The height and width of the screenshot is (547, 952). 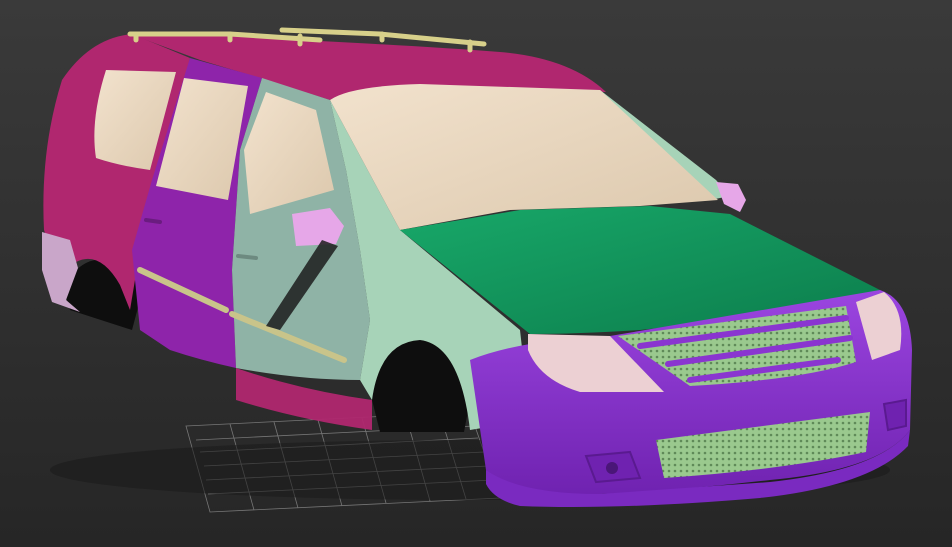 What do you see at coordinates (153, 221) in the screenshot?
I see `rear-door-handle` at bounding box center [153, 221].